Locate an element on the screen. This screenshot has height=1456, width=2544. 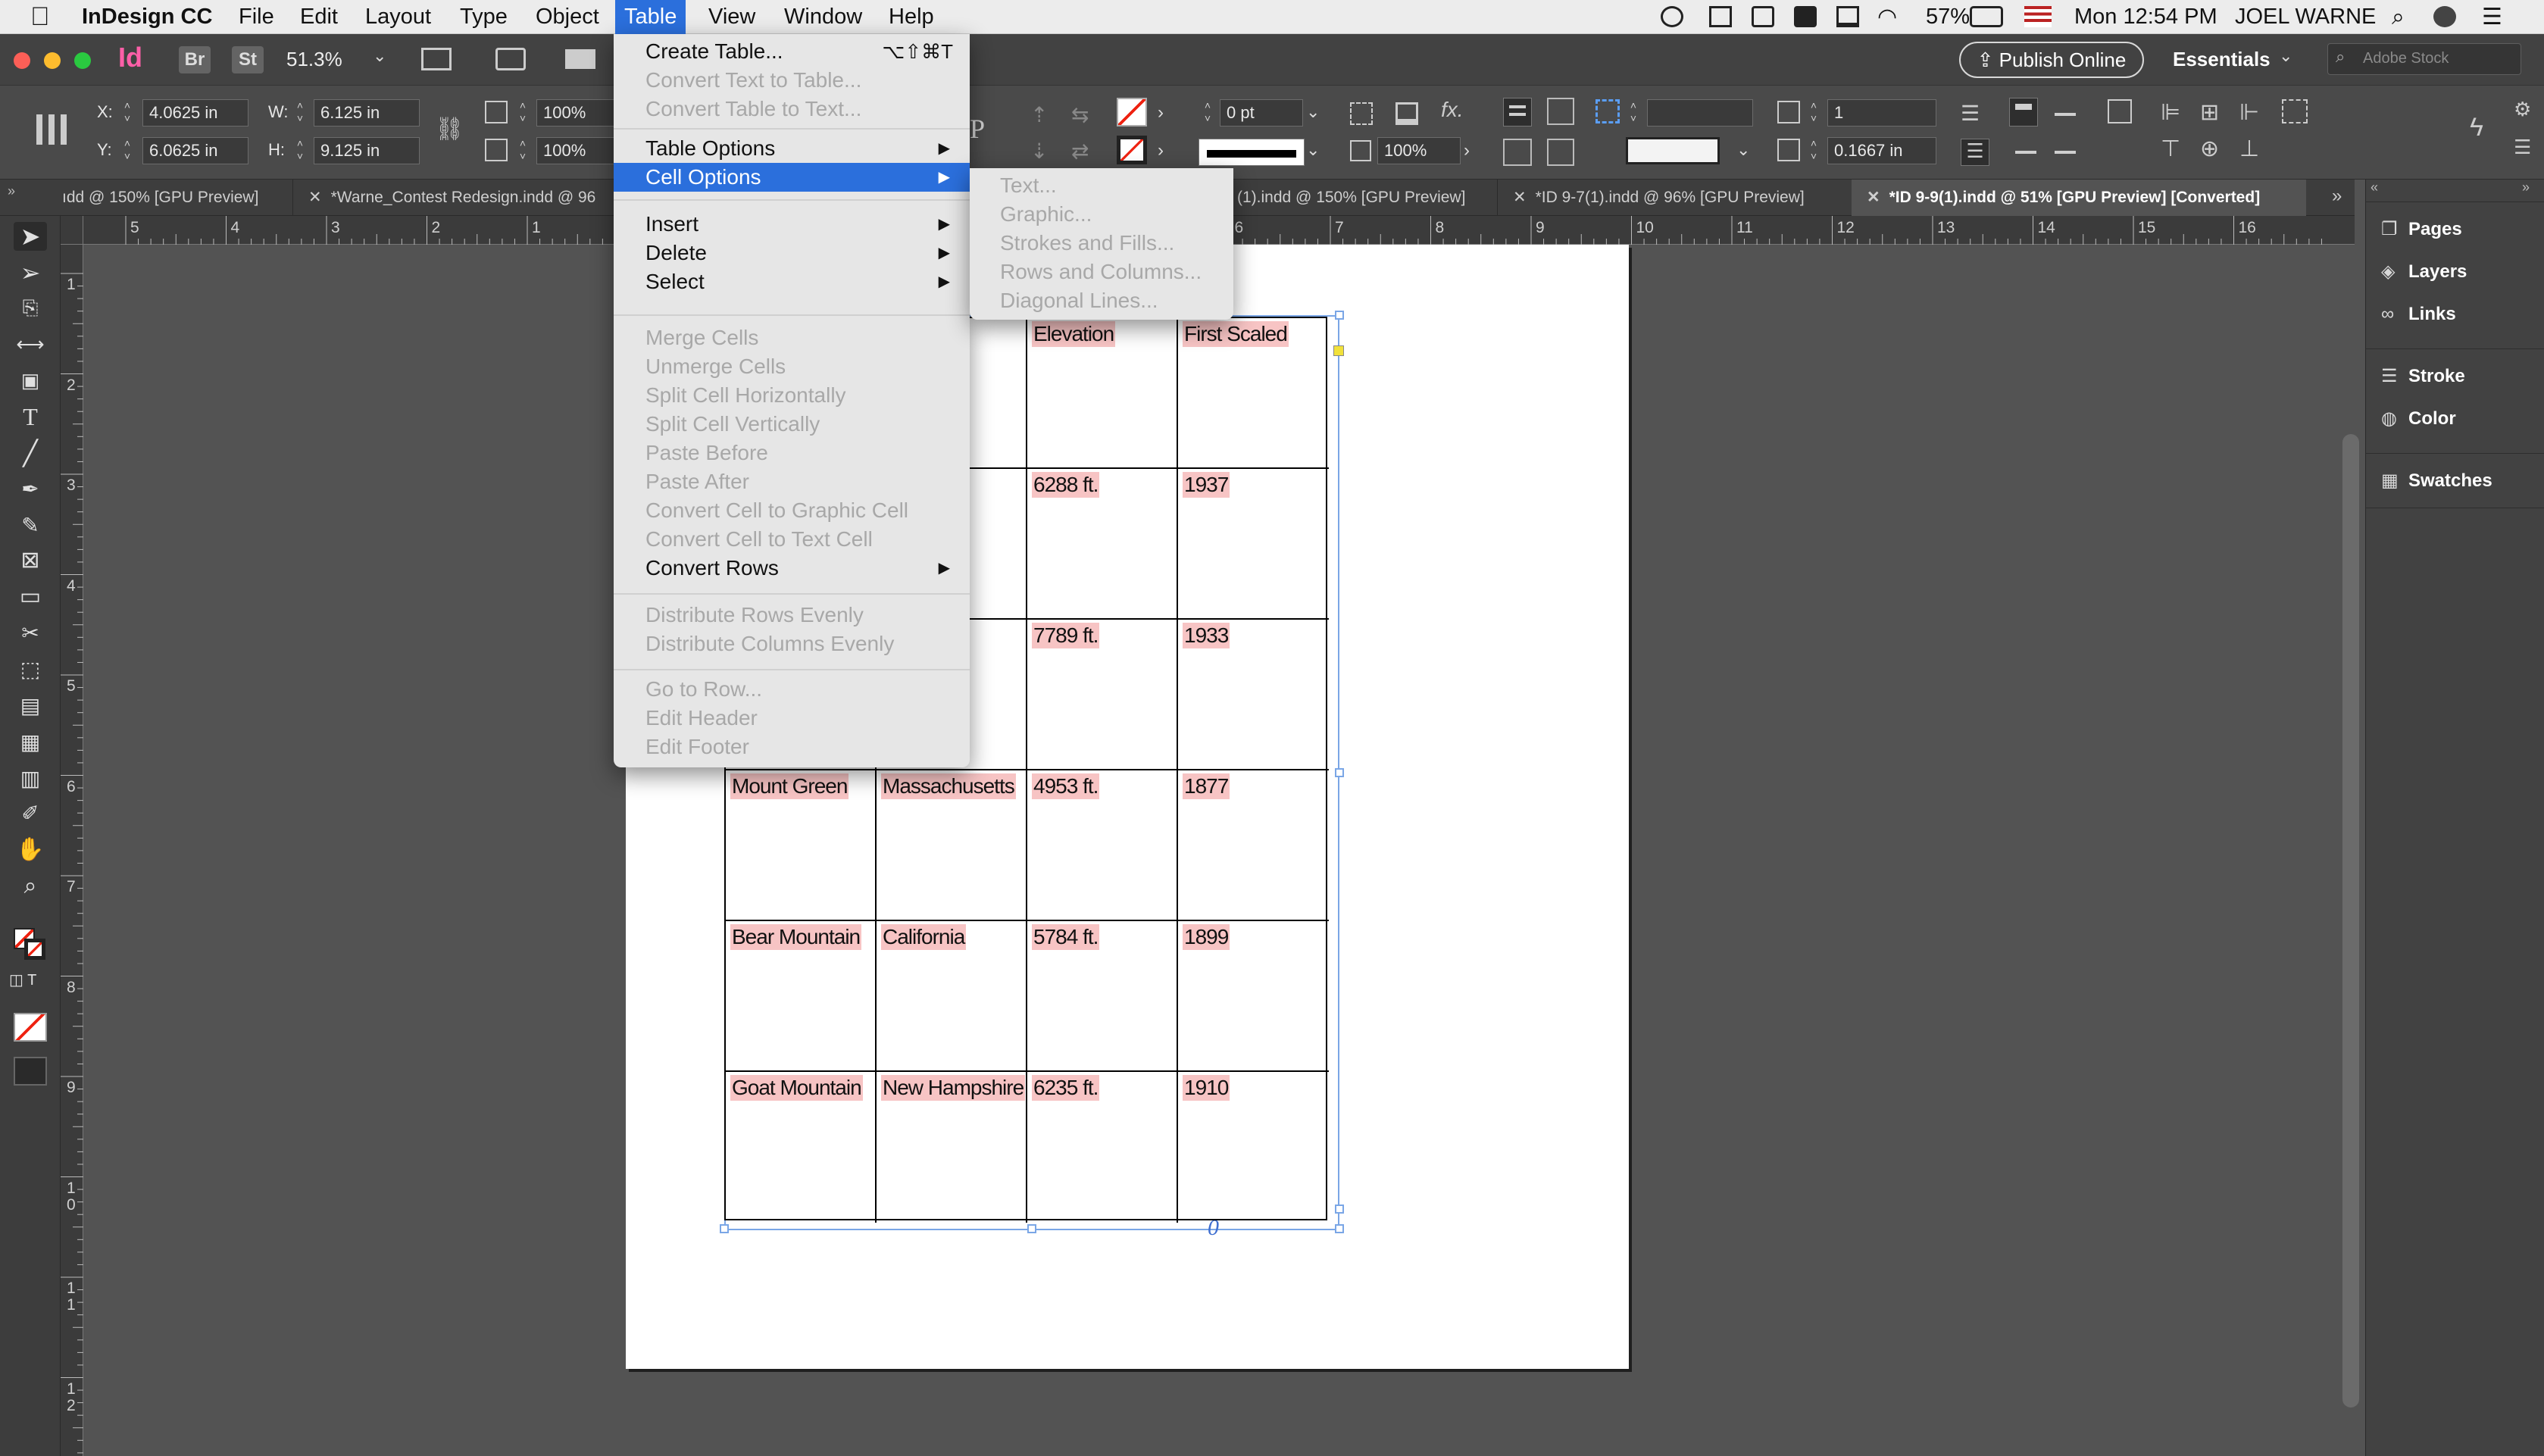
scissors-tool-icon: ✂ is located at coordinates (30, 633).